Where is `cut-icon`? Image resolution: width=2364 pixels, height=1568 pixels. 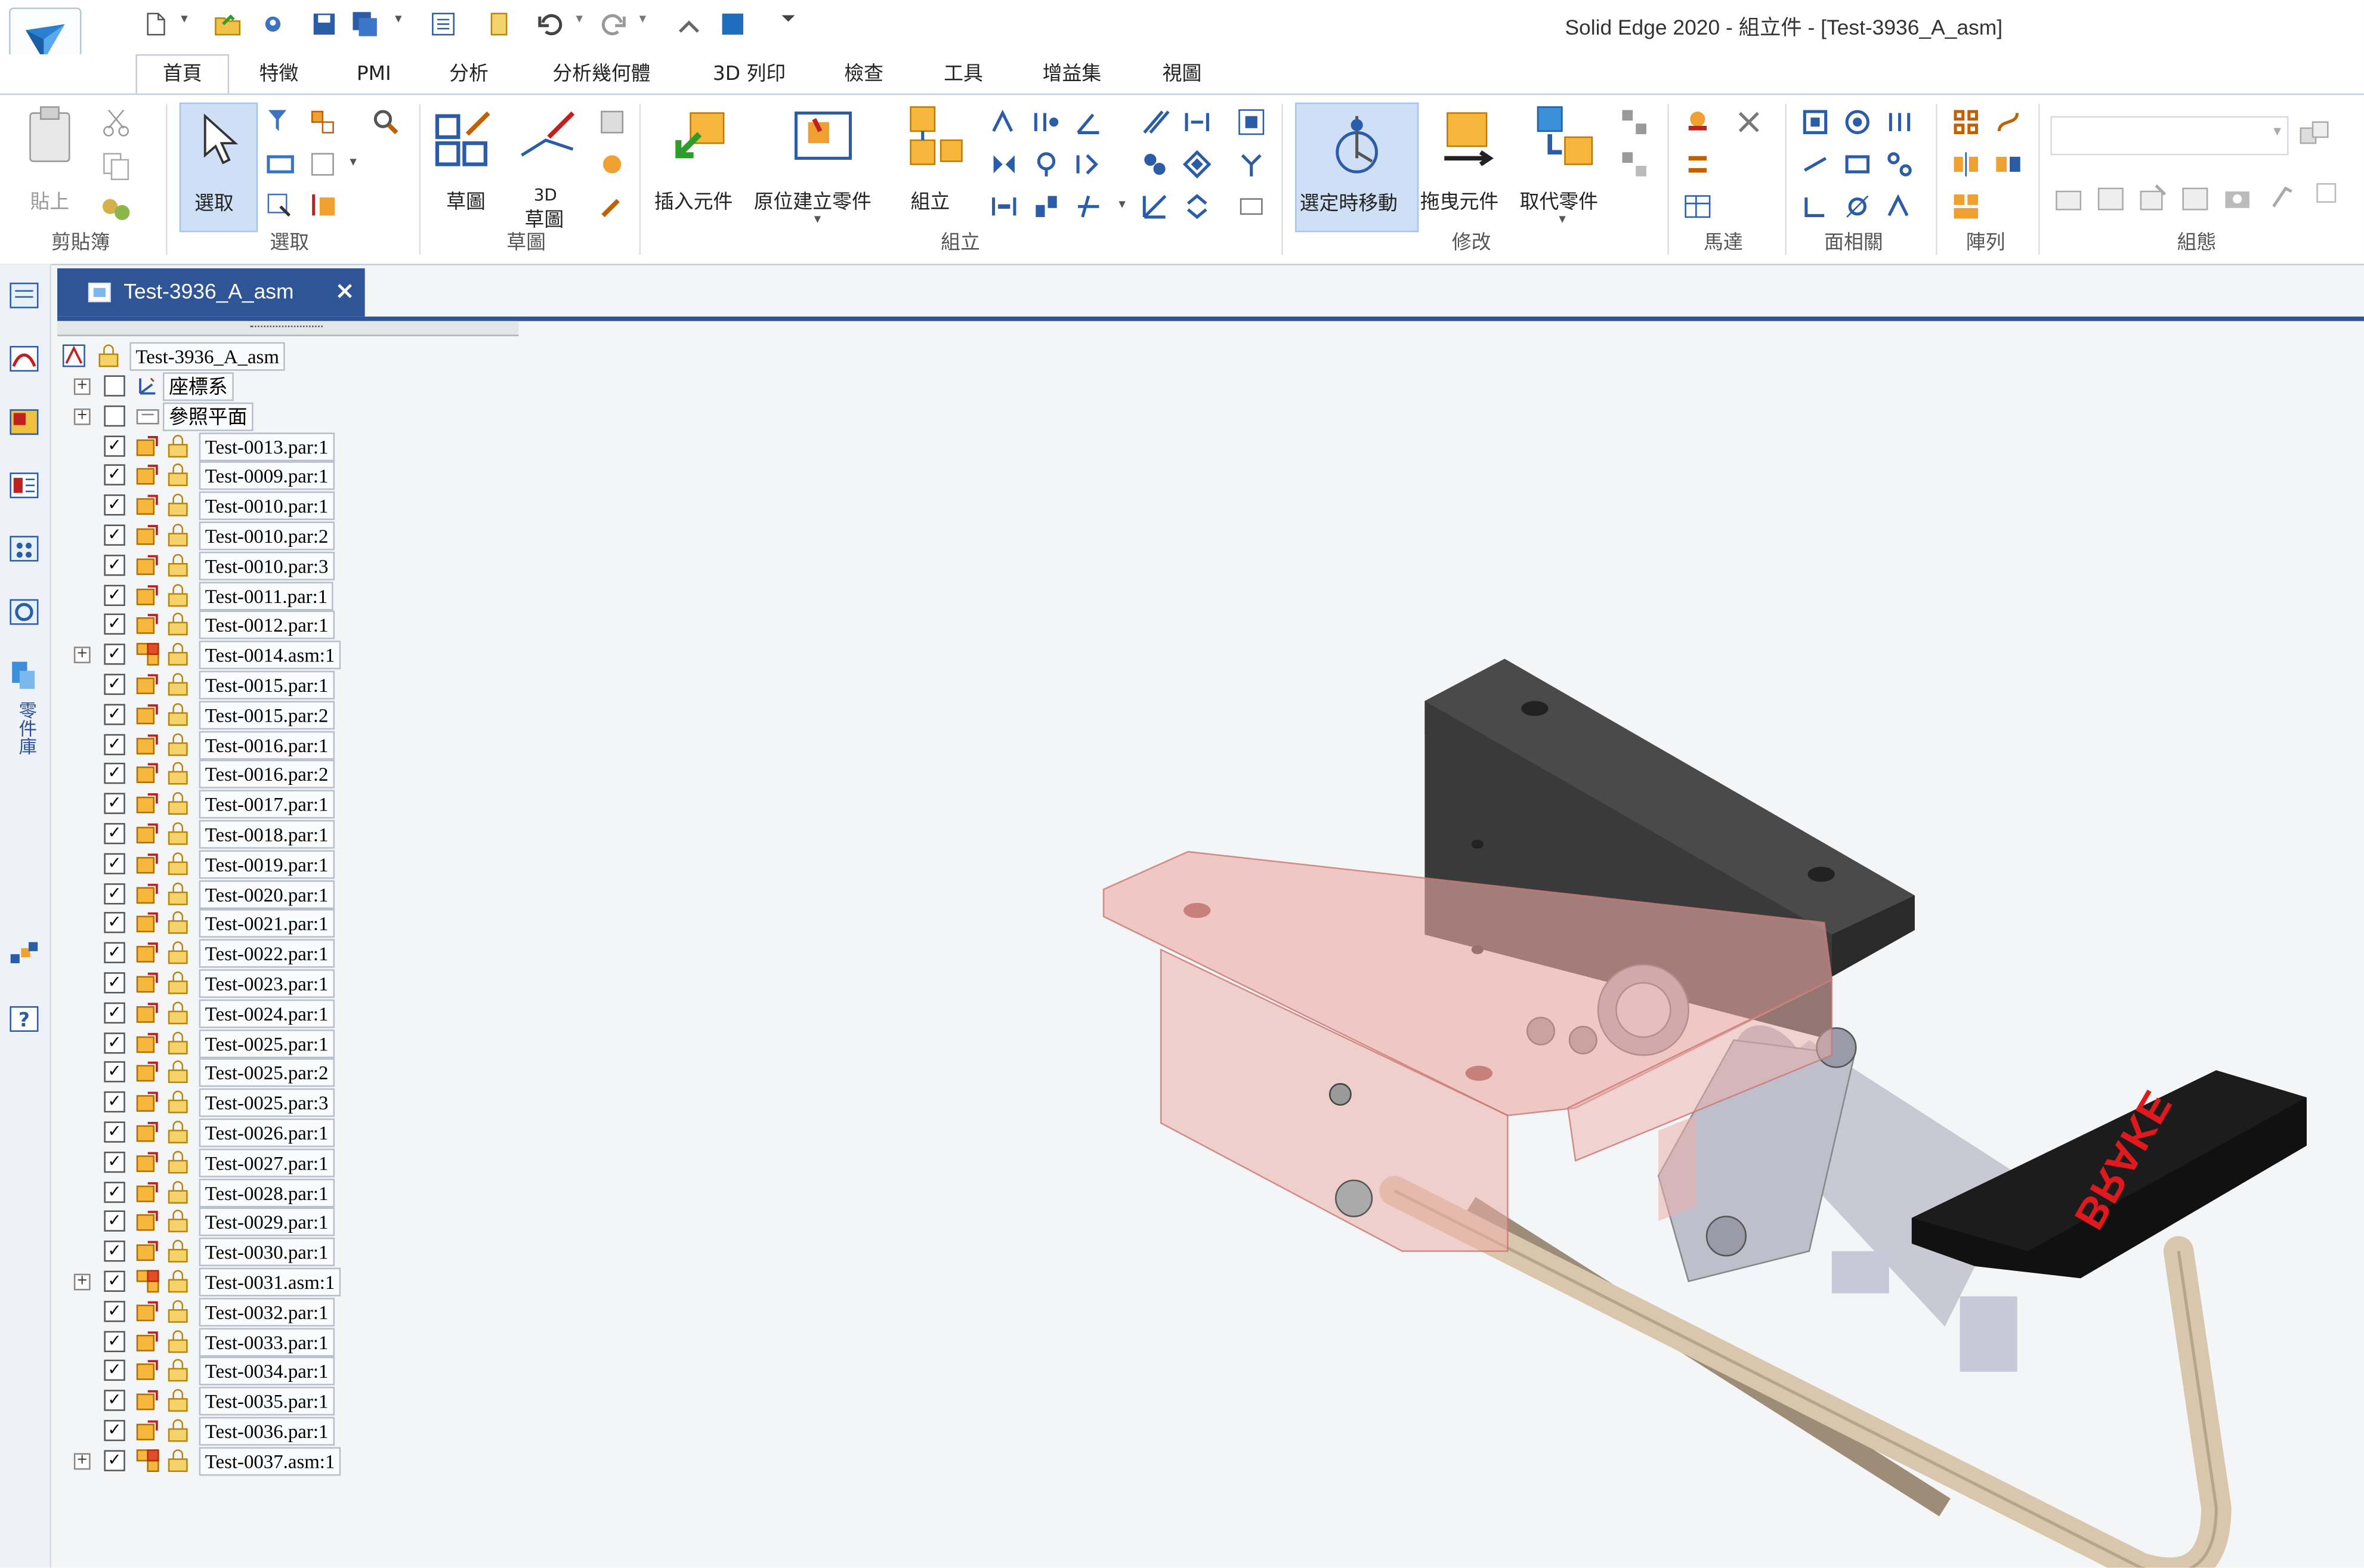
cut-icon is located at coordinates (116, 123).